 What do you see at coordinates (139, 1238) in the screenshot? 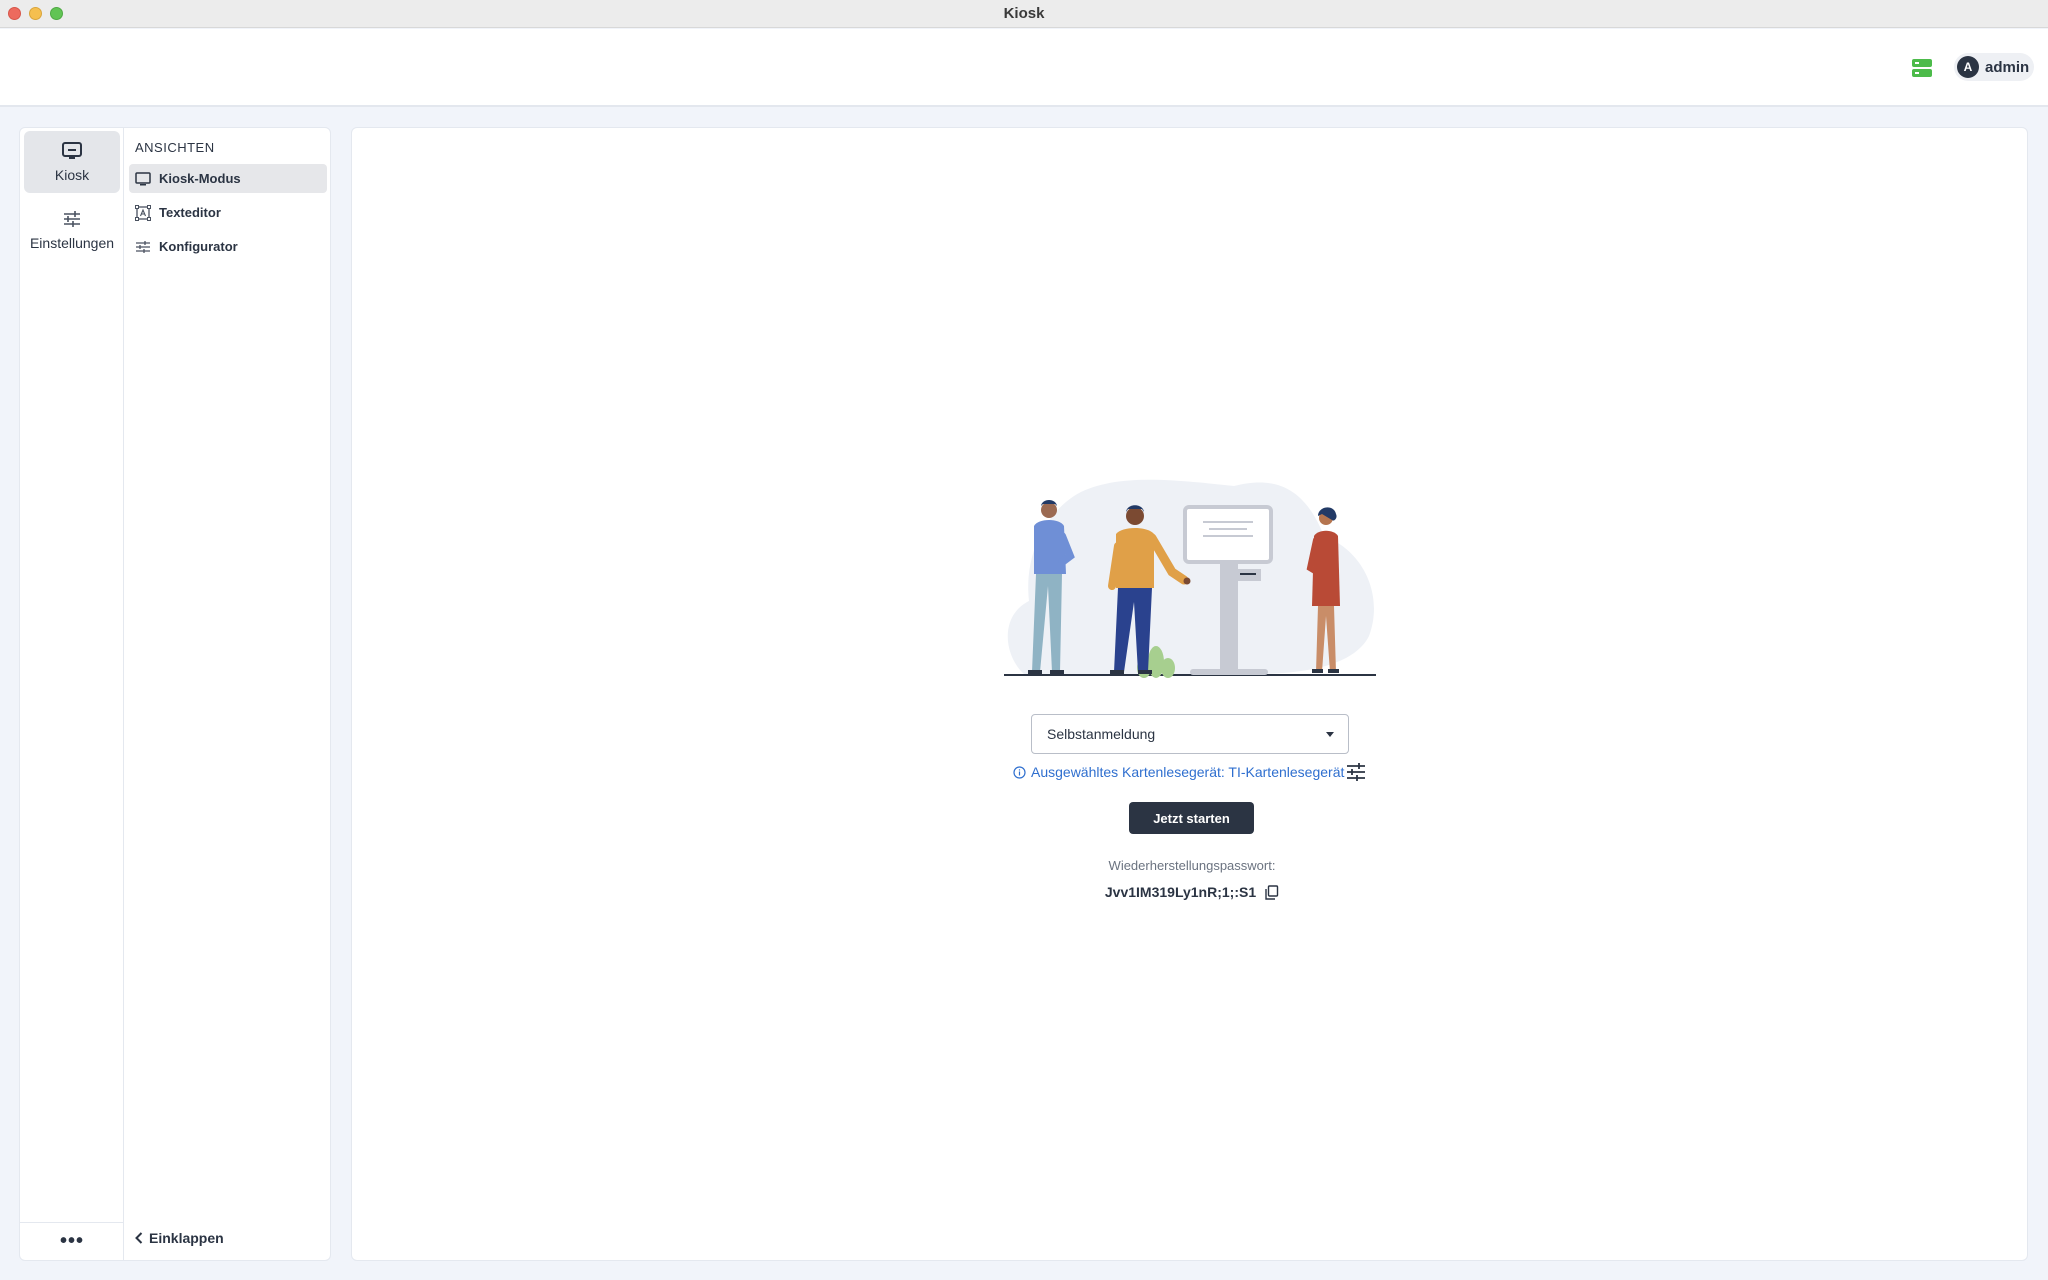
I see `chevron-left-icon` at bounding box center [139, 1238].